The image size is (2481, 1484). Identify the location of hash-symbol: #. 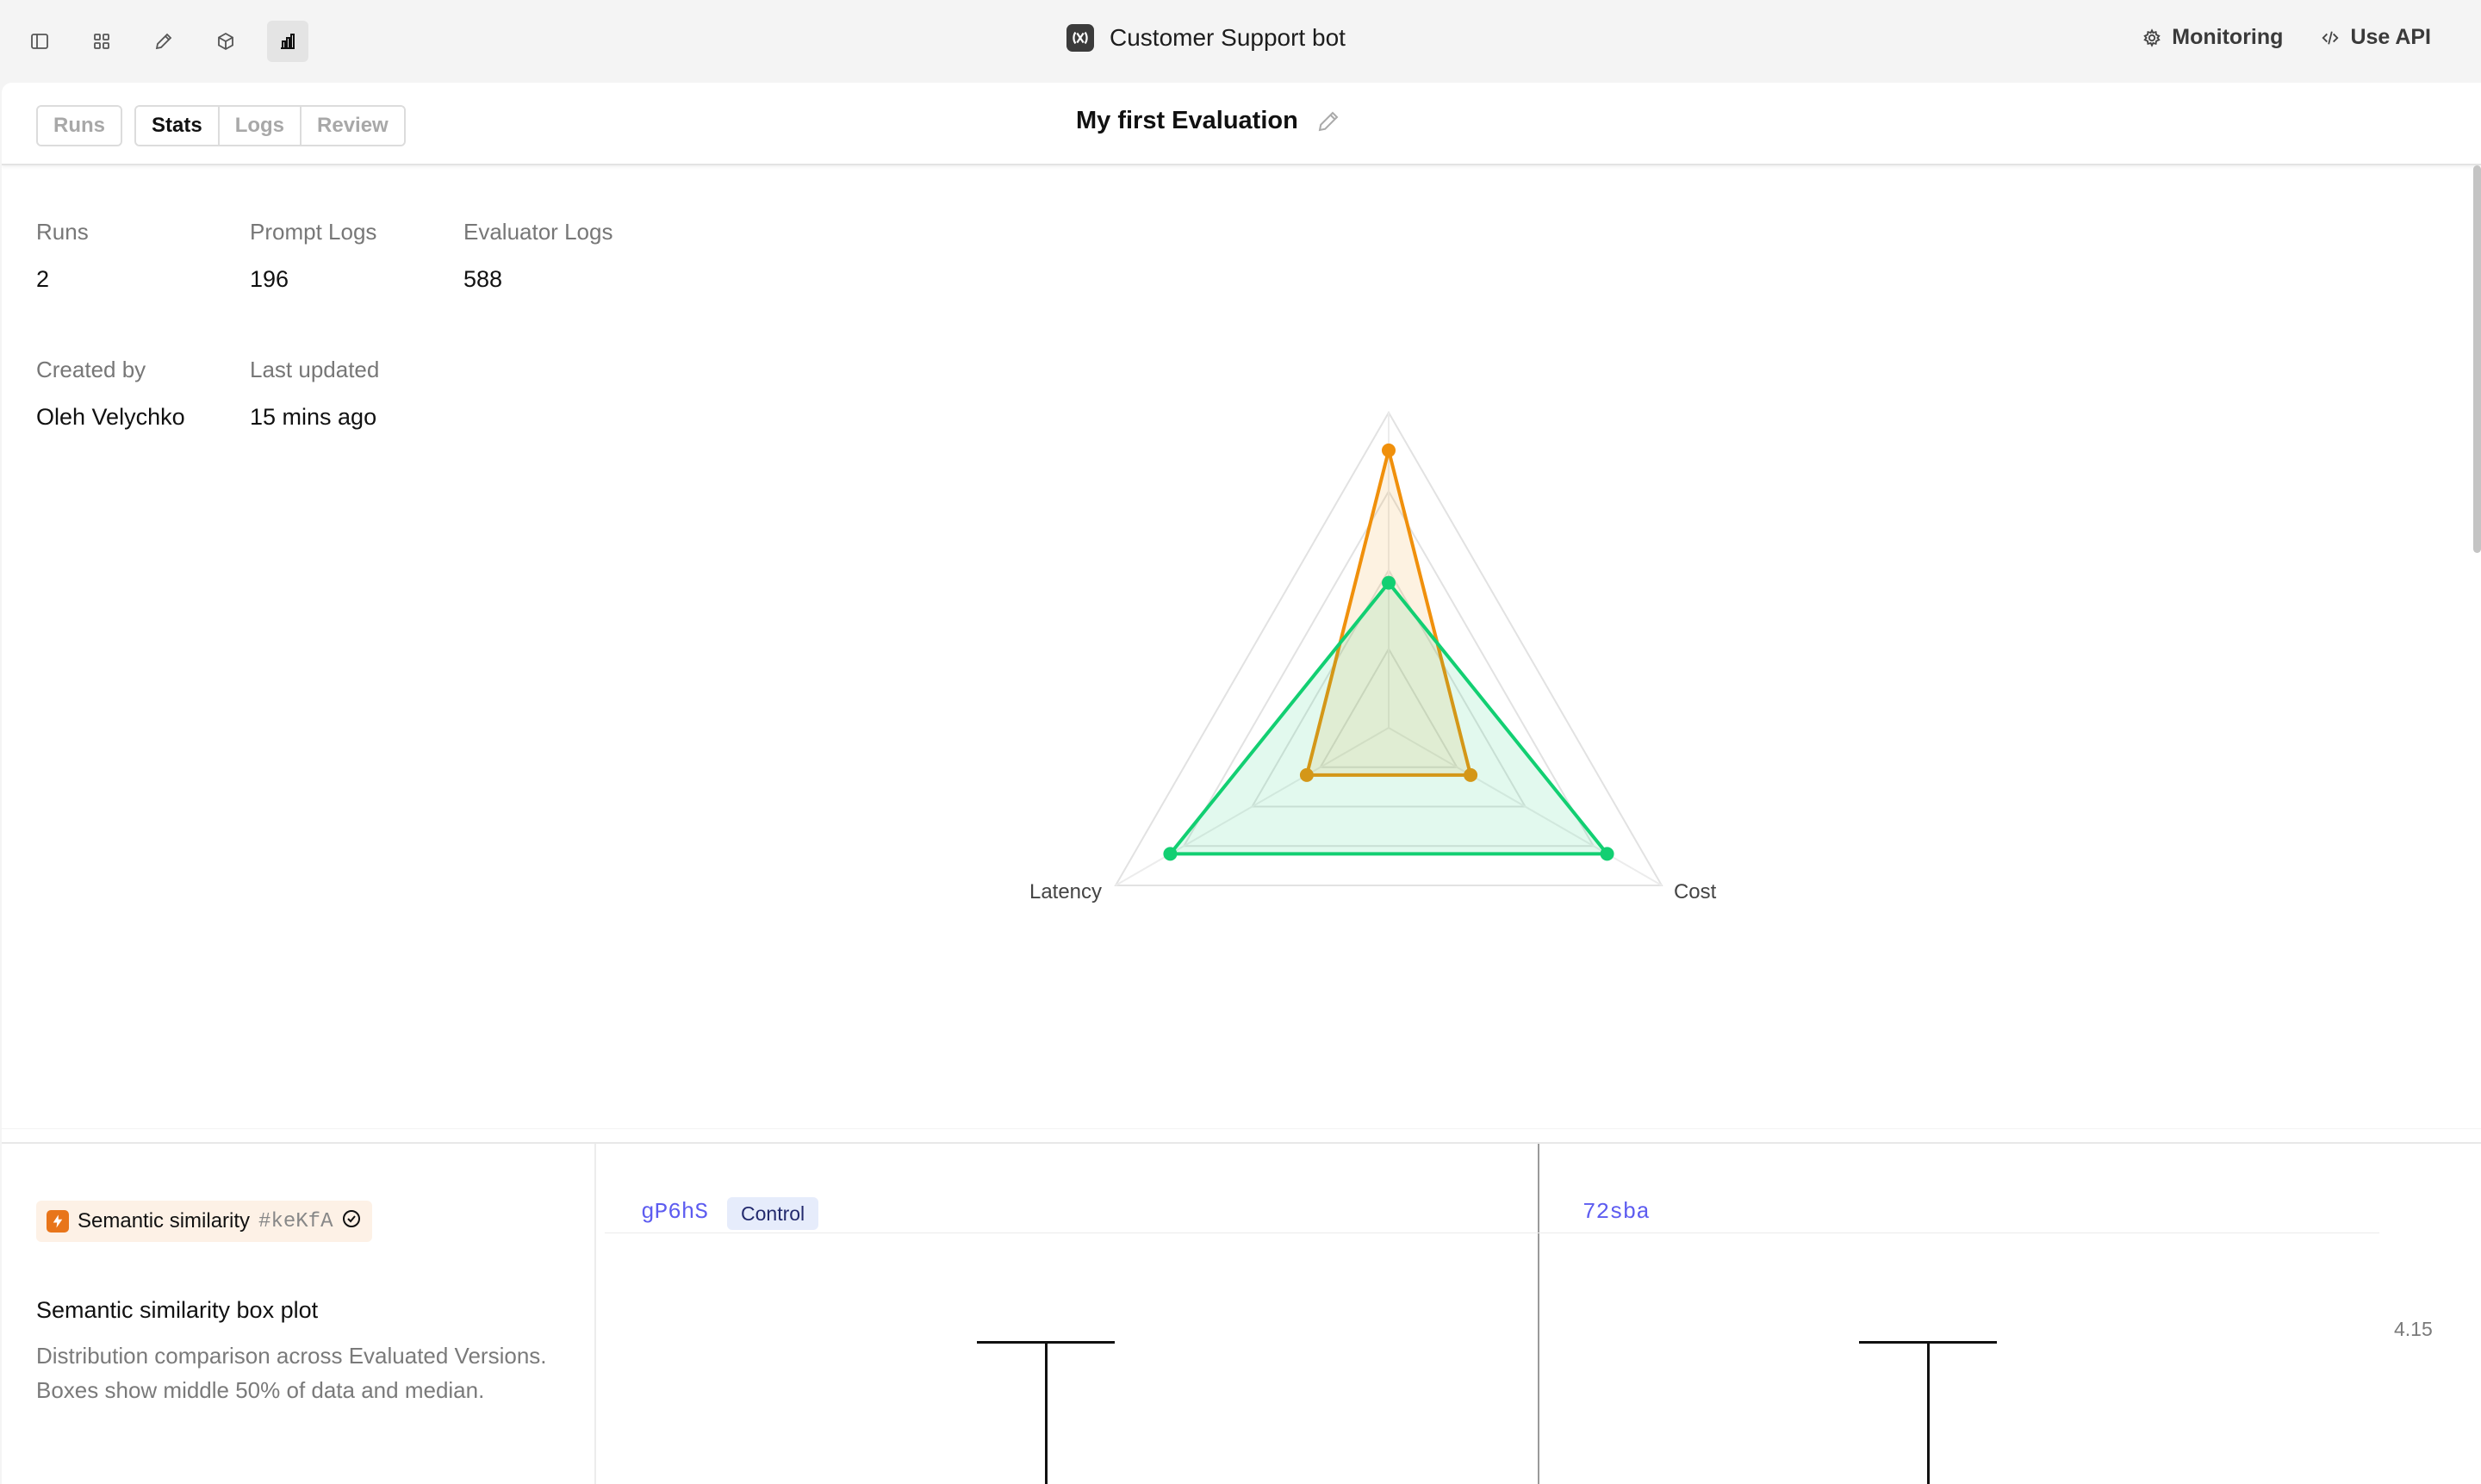
(265, 1221).